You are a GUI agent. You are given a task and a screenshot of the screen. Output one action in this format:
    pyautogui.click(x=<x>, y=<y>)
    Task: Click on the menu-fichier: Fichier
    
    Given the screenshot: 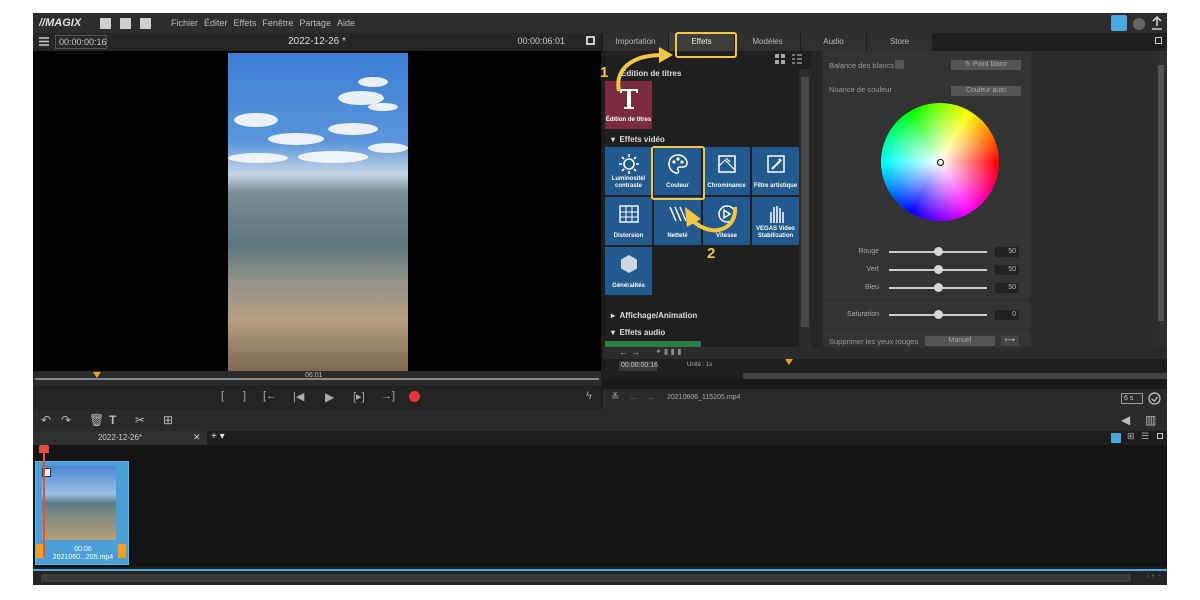 What is the action you would take?
    pyautogui.click(x=184, y=23)
    